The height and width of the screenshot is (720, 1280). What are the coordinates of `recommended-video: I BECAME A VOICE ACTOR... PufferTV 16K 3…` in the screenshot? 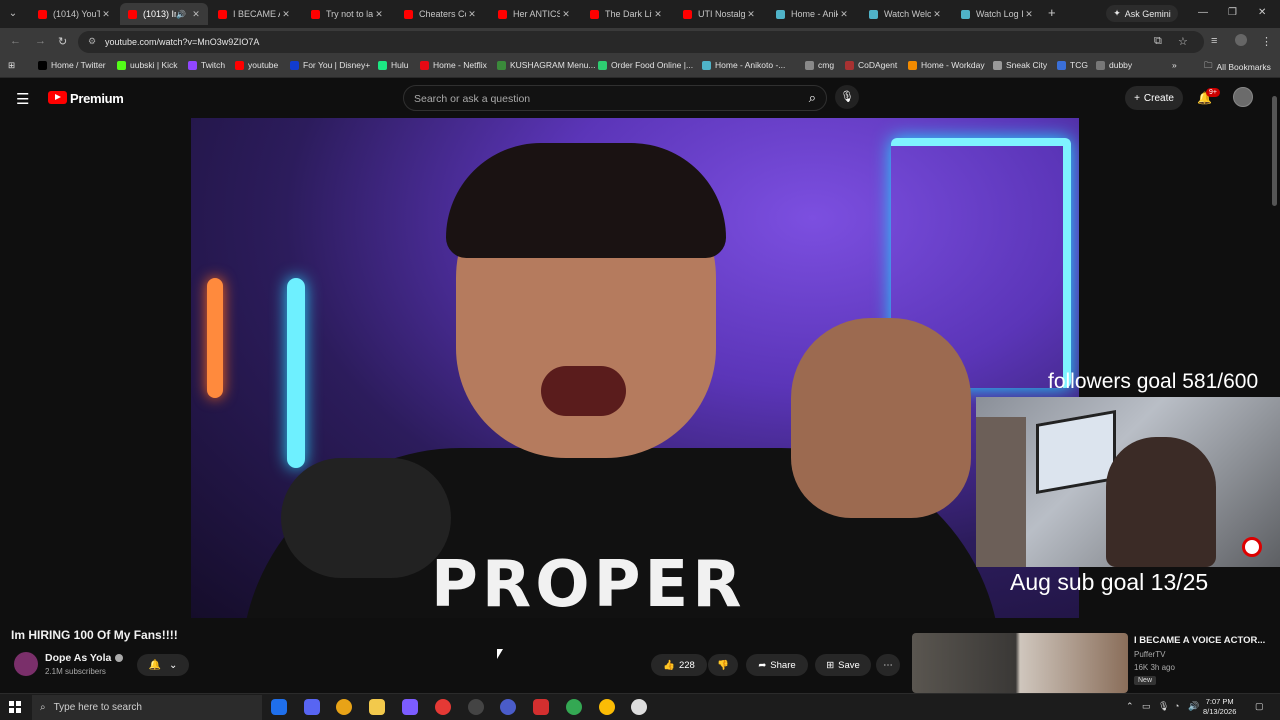 It's located at (1096, 663).